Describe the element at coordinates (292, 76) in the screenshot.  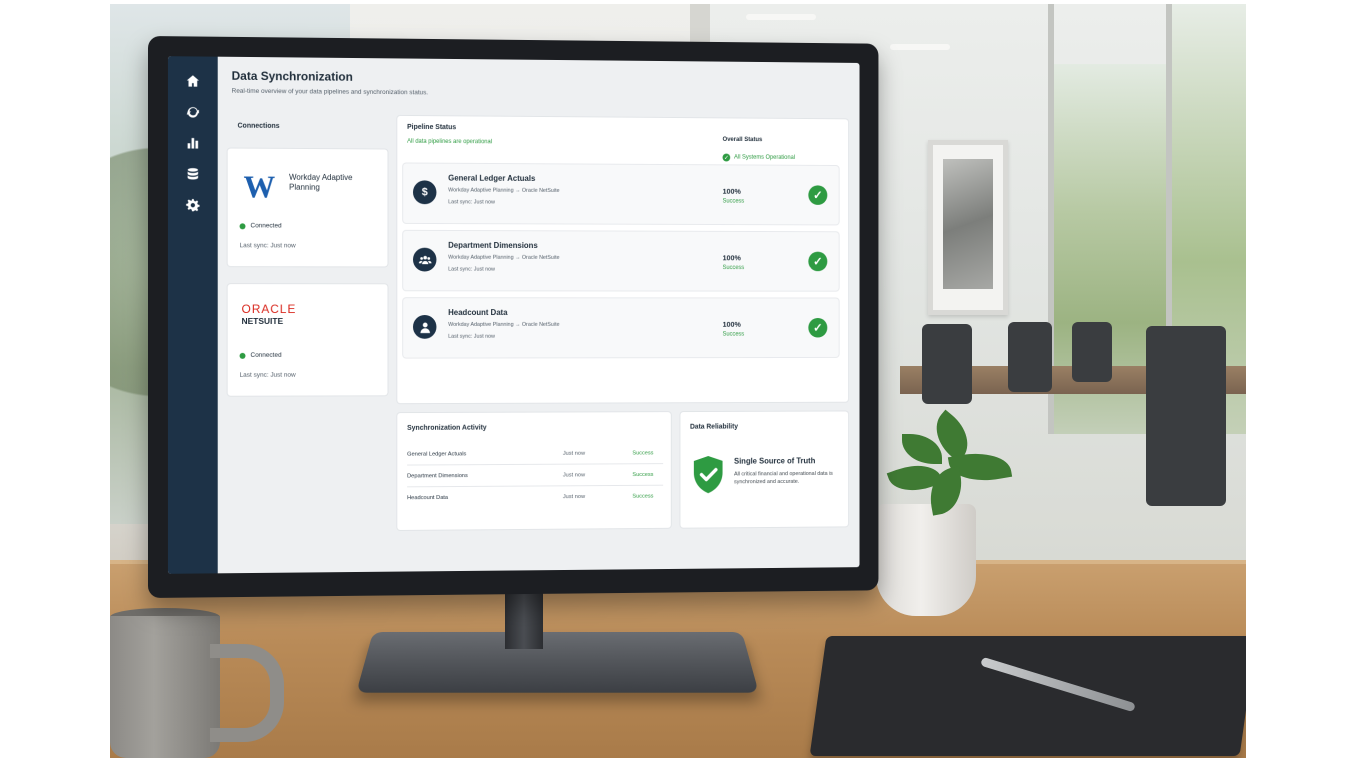
I see `page-title: Data Synchronization` at that location.